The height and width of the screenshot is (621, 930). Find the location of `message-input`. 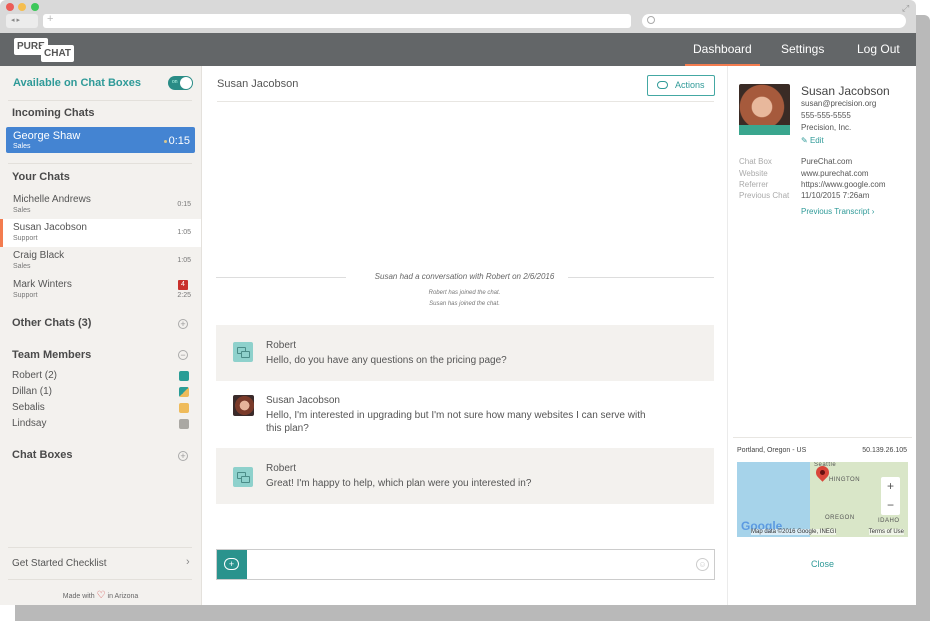

message-input is located at coordinates (467, 564).